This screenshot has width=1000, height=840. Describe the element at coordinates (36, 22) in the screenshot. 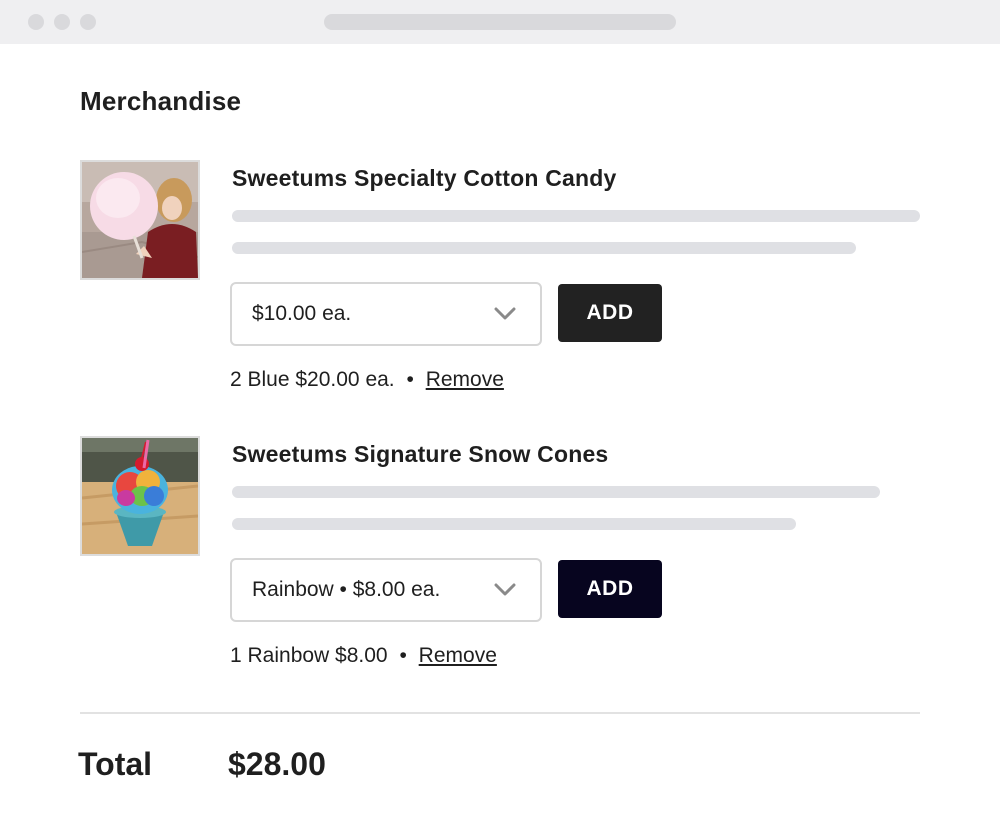

I see `window-close-dot` at that location.